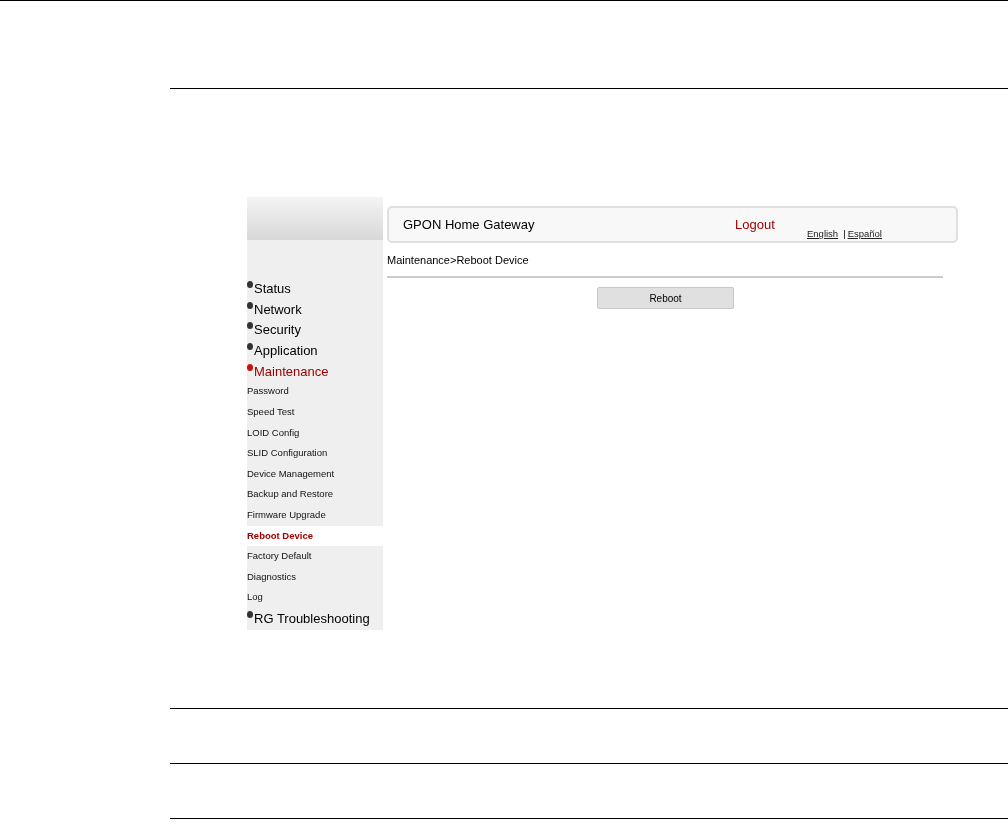 This screenshot has height=830, width=1008. What do you see at coordinates (315, 494) in the screenshot?
I see `menu-item: Backup and Restore` at bounding box center [315, 494].